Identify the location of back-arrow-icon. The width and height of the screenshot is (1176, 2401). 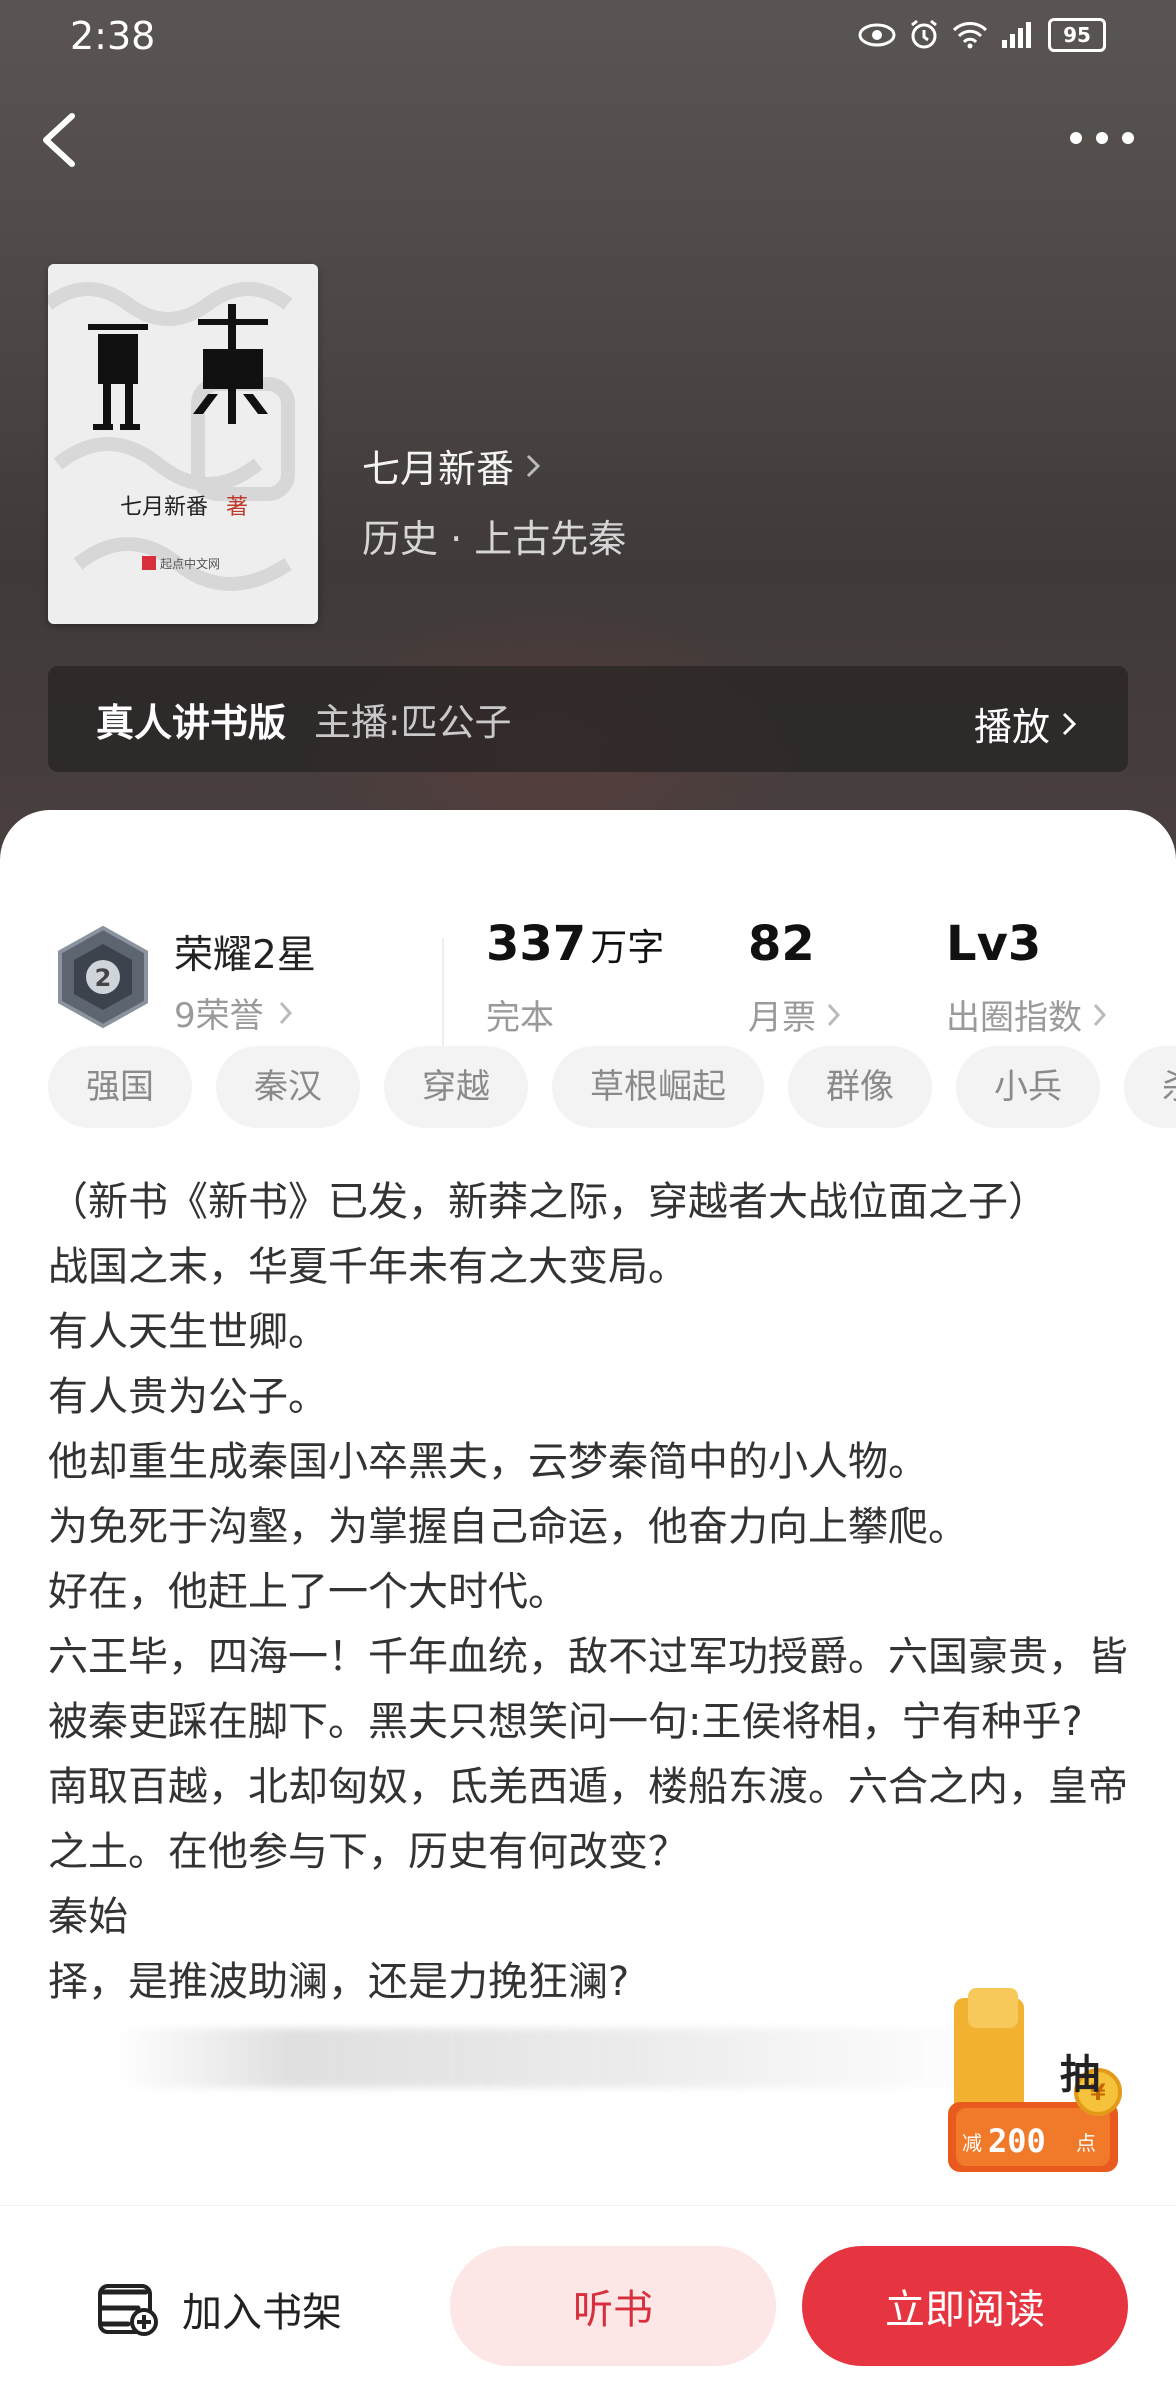
(59, 140).